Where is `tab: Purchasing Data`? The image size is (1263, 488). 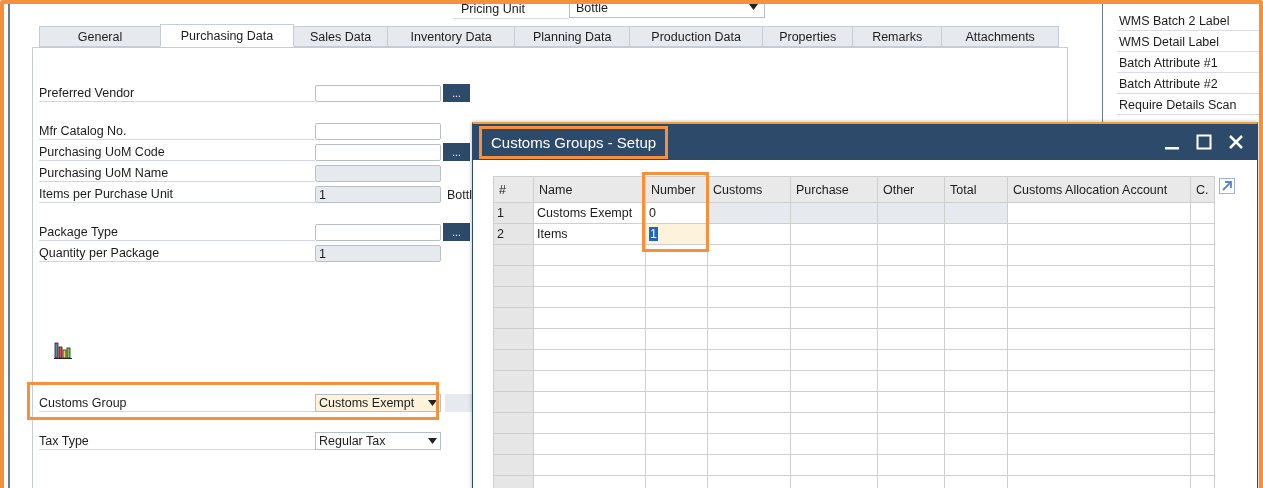 tab: Purchasing Data is located at coordinates (227, 35).